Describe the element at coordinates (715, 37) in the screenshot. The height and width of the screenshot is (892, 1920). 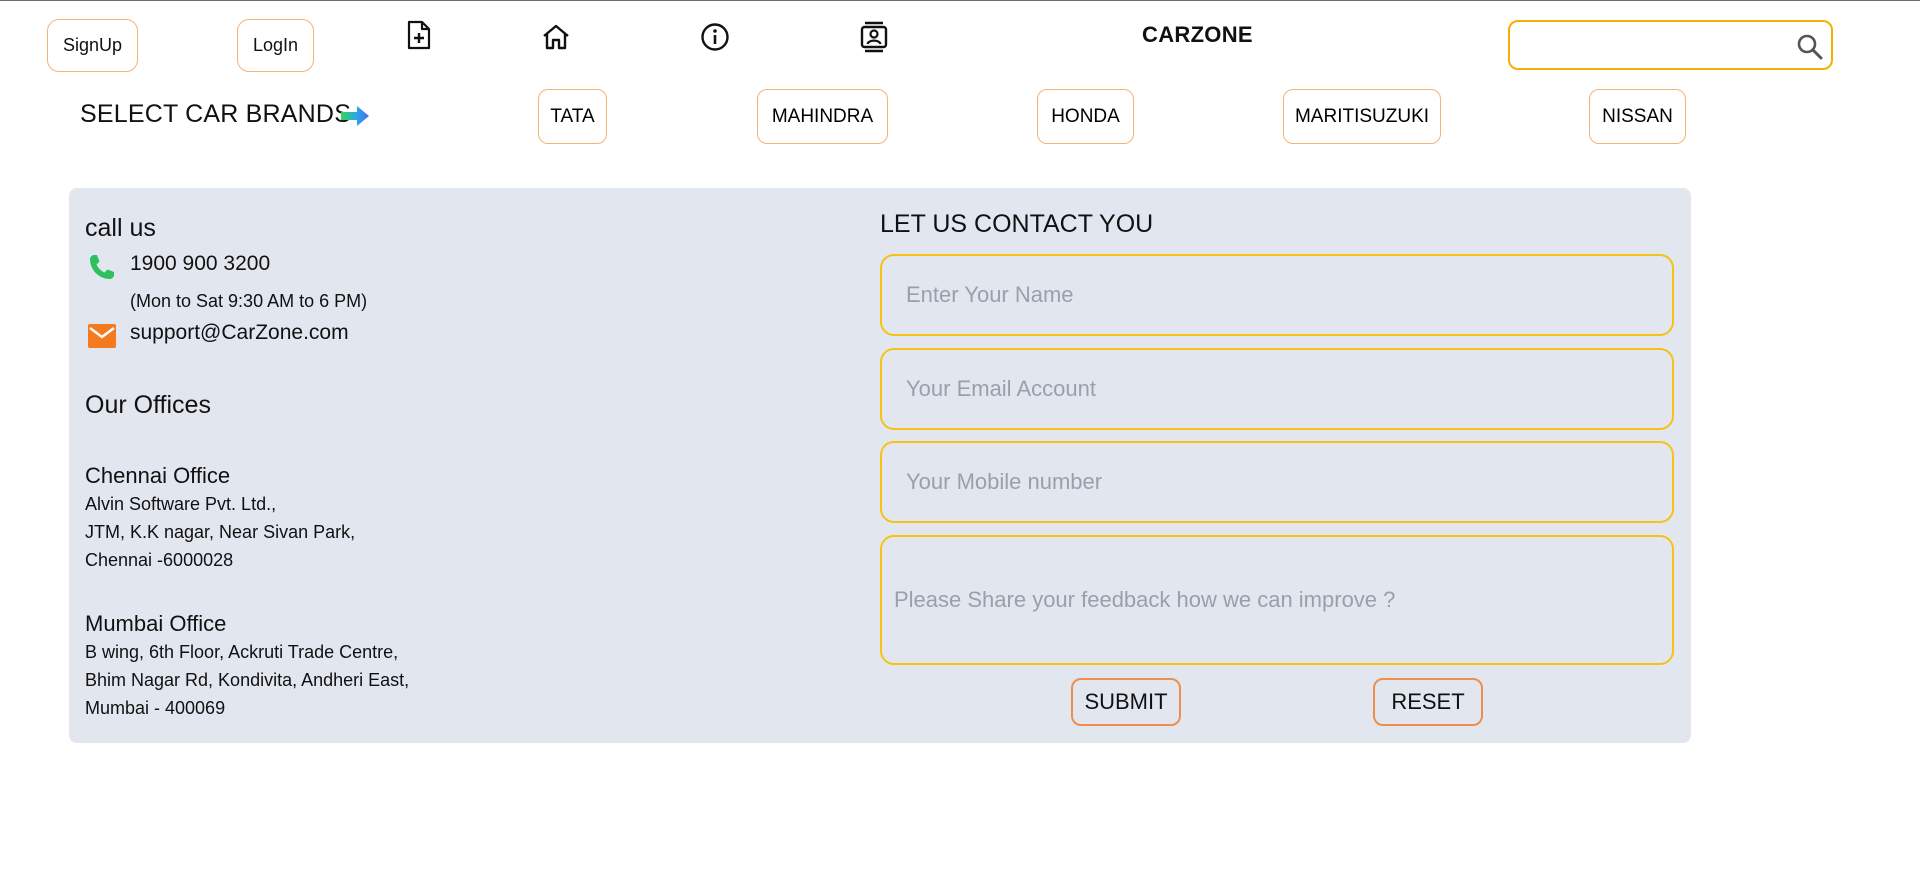
I see `info-icon` at that location.